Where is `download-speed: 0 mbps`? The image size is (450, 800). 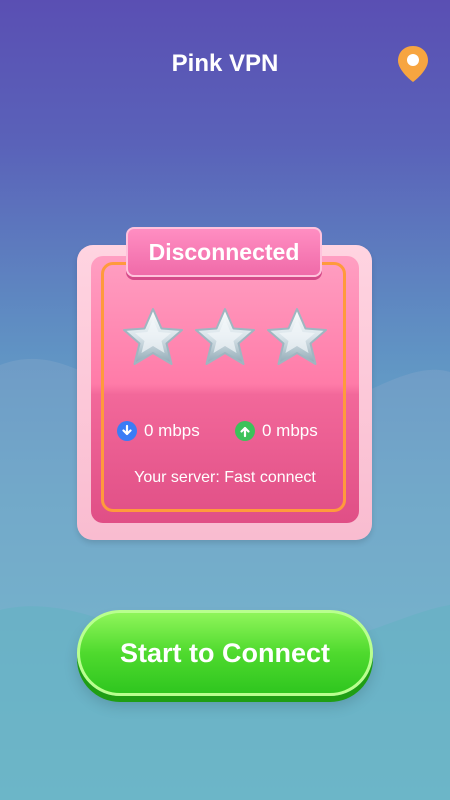
download-speed: 0 mbps is located at coordinates (158, 431).